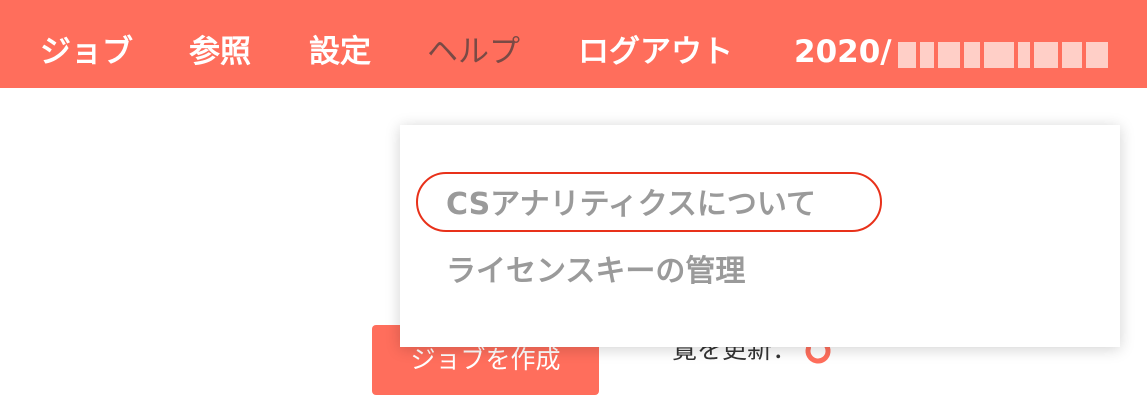 The height and width of the screenshot is (416, 1147). What do you see at coordinates (1004, 54) in the screenshot?
I see `redacted-datetime` at bounding box center [1004, 54].